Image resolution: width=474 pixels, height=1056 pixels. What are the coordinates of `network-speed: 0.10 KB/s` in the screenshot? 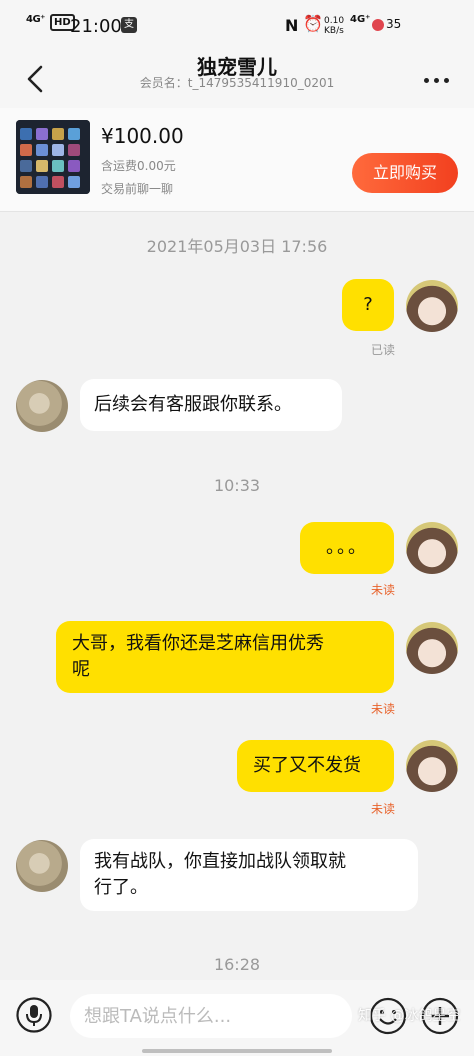 It's located at (334, 26).